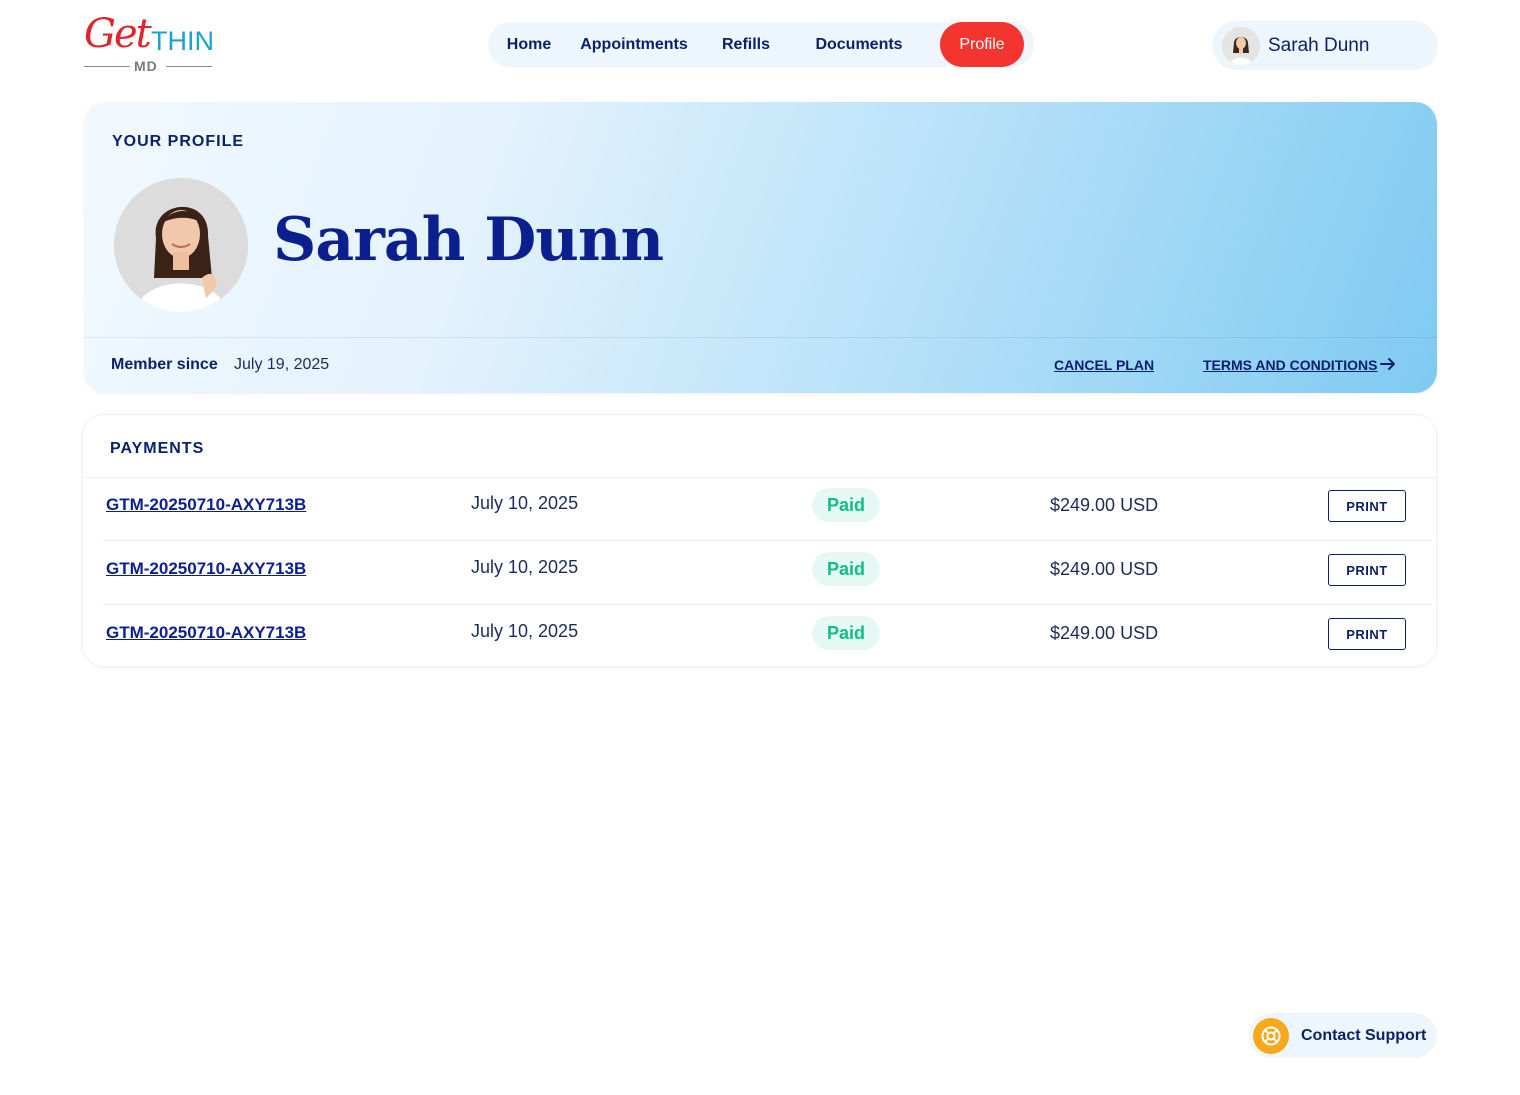  I want to click on profile-divider, so click(760, 337).